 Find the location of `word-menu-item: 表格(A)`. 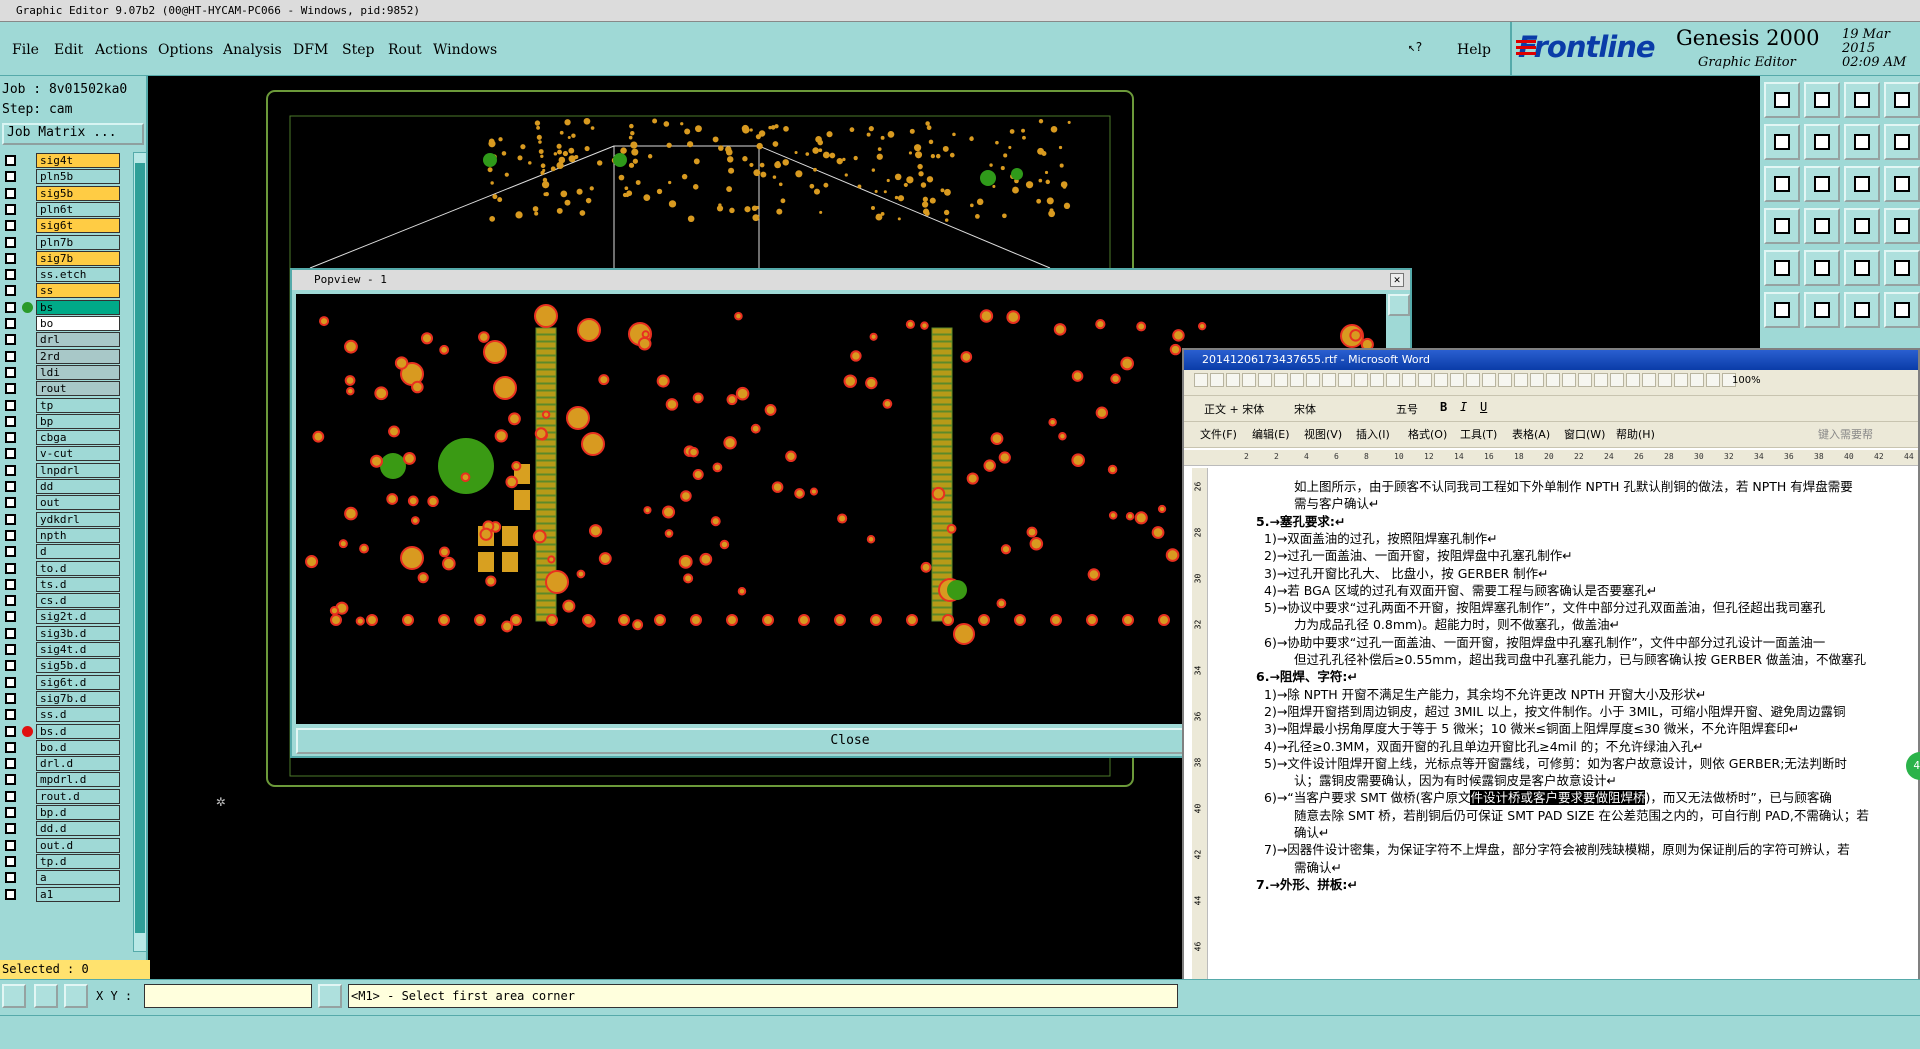

word-menu-item: 表格(A) is located at coordinates (1531, 434).